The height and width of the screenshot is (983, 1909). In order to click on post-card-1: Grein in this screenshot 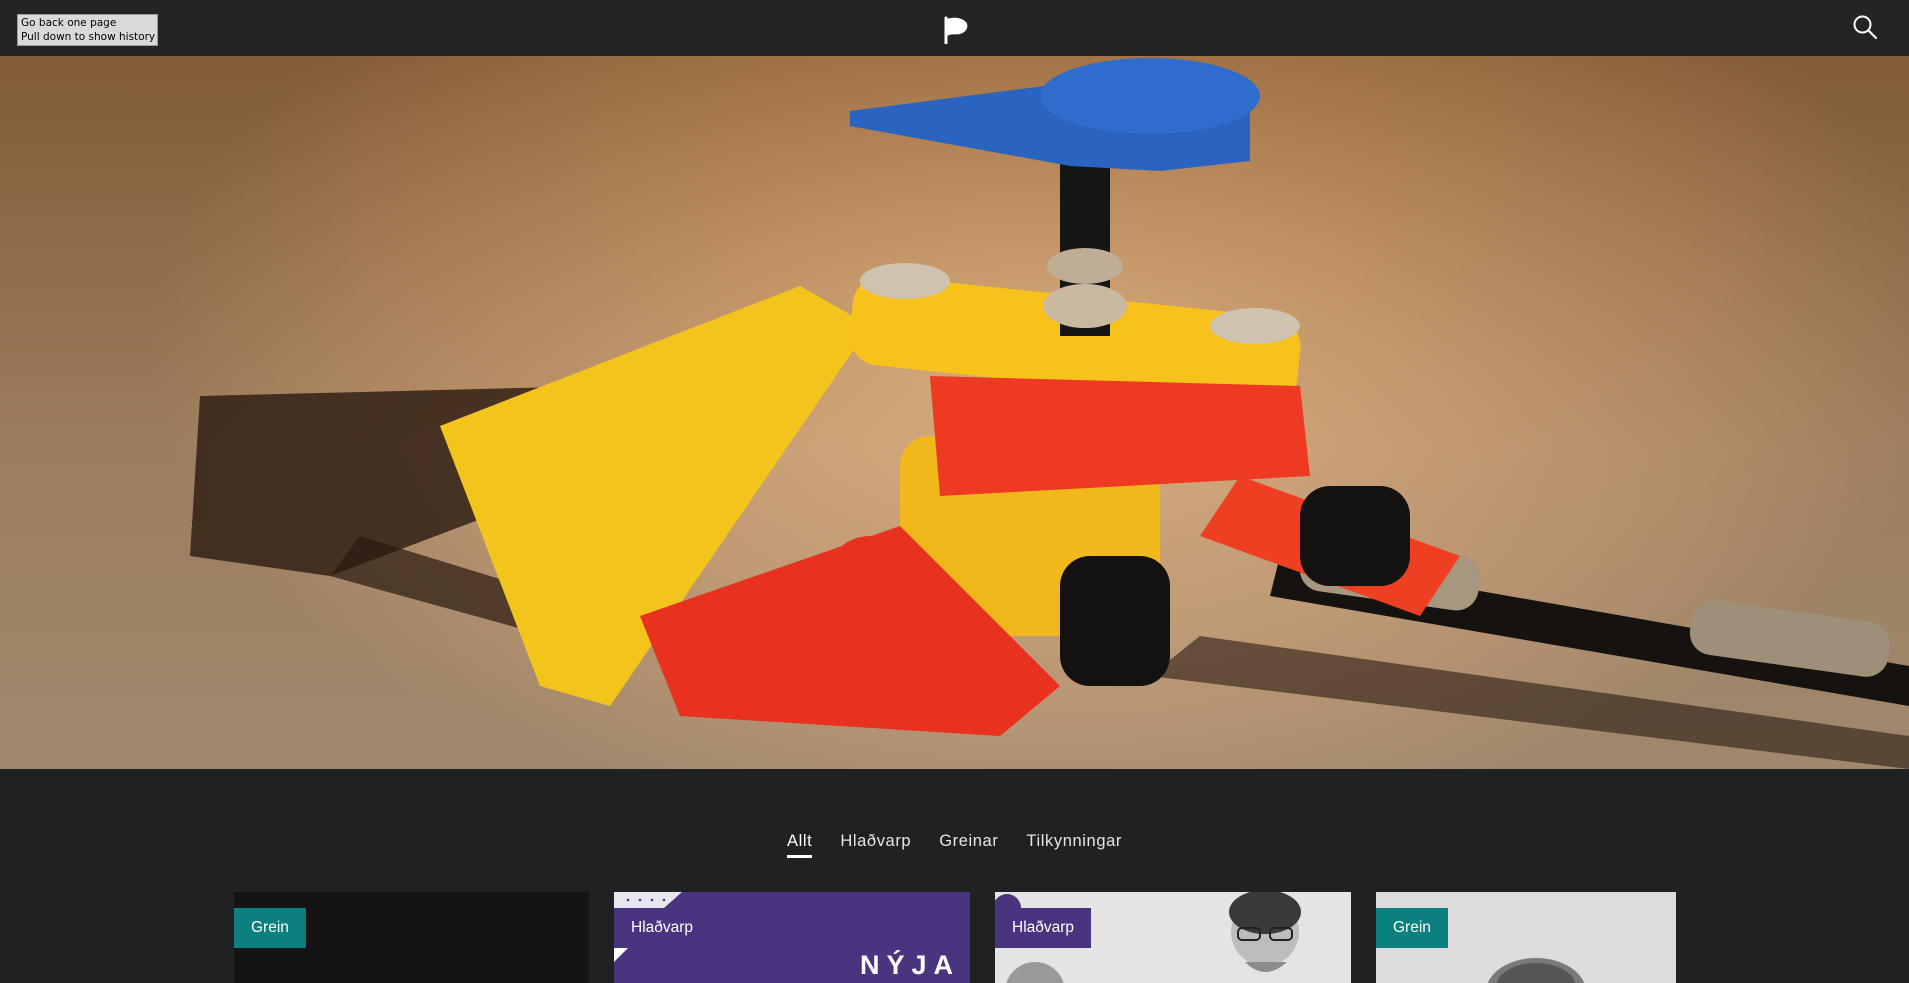, I will do `click(411, 937)`.